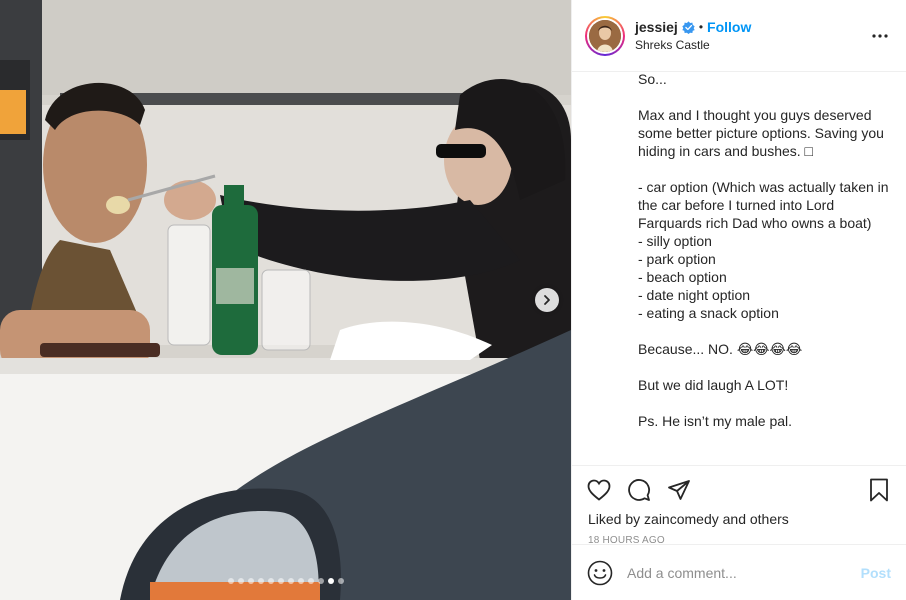  Describe the element at coordinates (688, 27) in the screenshot. I see `verified-badge-icon` at that location.